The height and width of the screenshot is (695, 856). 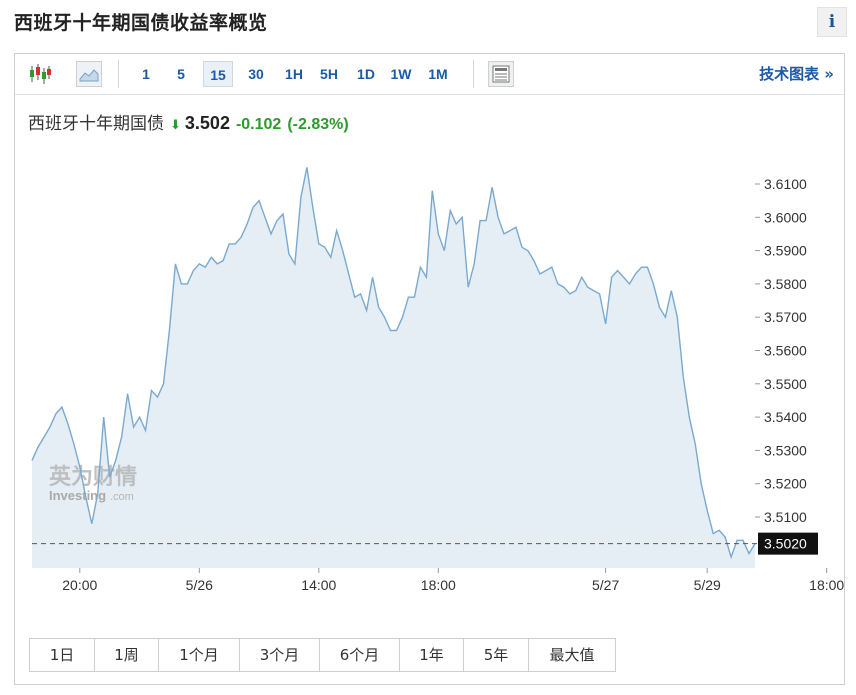 What do you see at coordinates (785, 217) in the screenshot?
I see `y-tick-label: 3.6000` at bounding box center [785, 217].